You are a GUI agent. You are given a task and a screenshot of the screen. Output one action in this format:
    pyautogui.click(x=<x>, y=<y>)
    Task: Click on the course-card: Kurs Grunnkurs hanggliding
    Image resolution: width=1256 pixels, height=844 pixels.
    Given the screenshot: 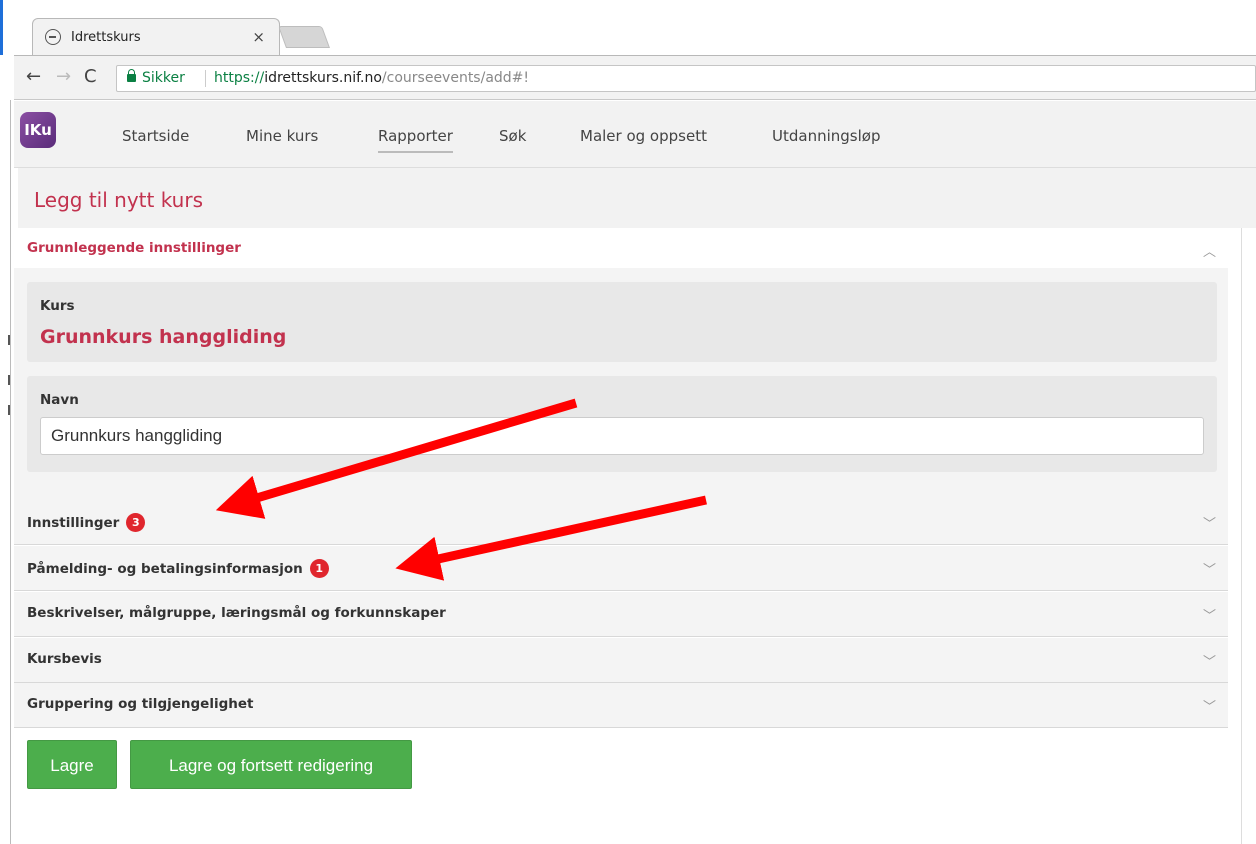 What is the action you would take?
    pyautogui.click(x=622, y=322)
    